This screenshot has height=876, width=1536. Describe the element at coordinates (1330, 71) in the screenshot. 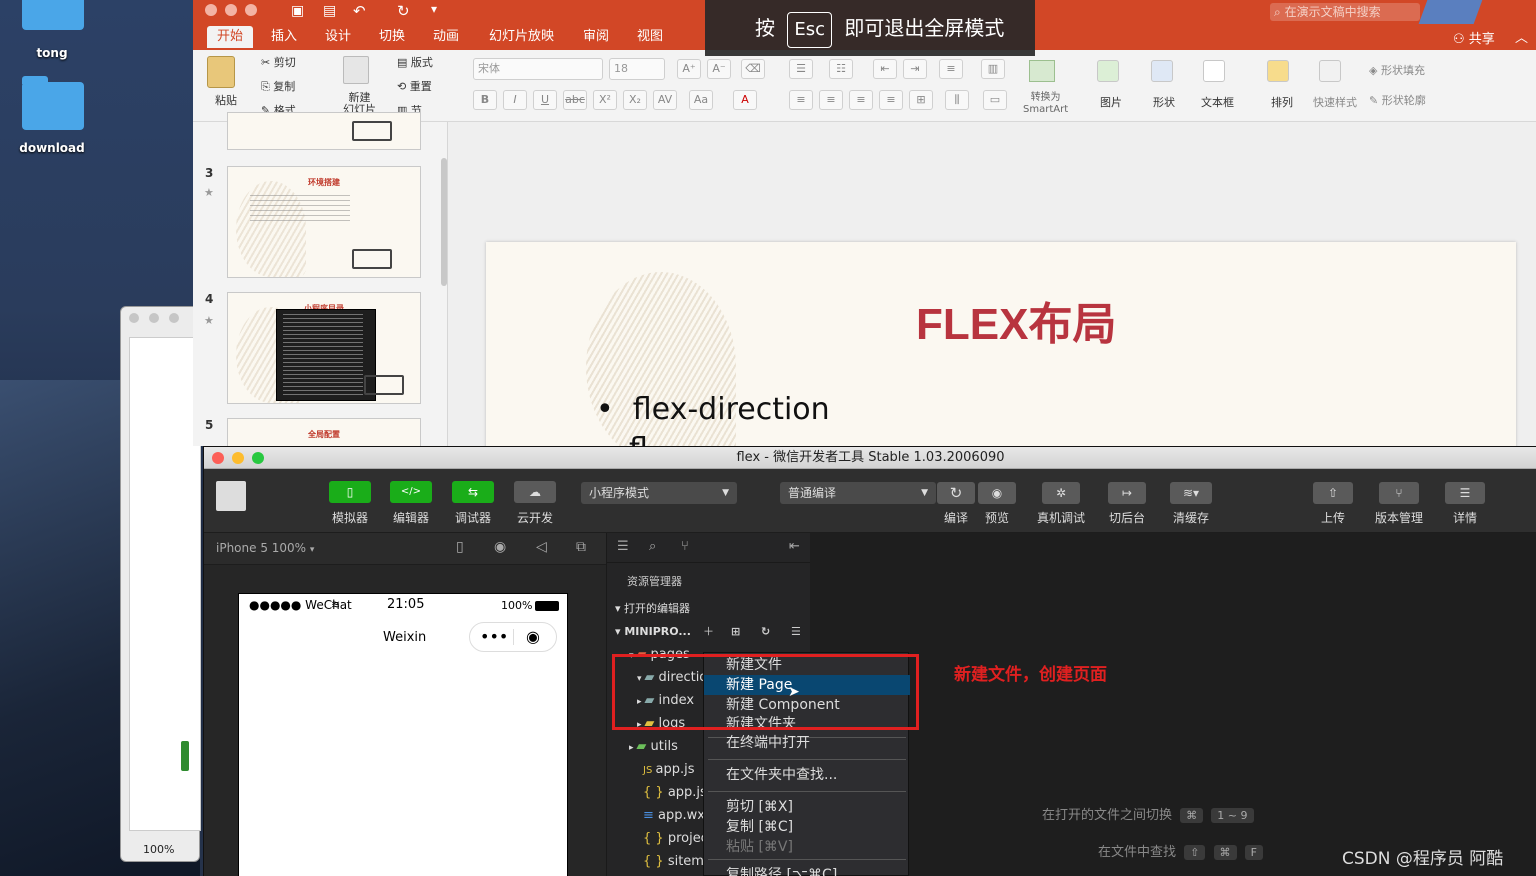

I see `quick-styles-icon` at that location.